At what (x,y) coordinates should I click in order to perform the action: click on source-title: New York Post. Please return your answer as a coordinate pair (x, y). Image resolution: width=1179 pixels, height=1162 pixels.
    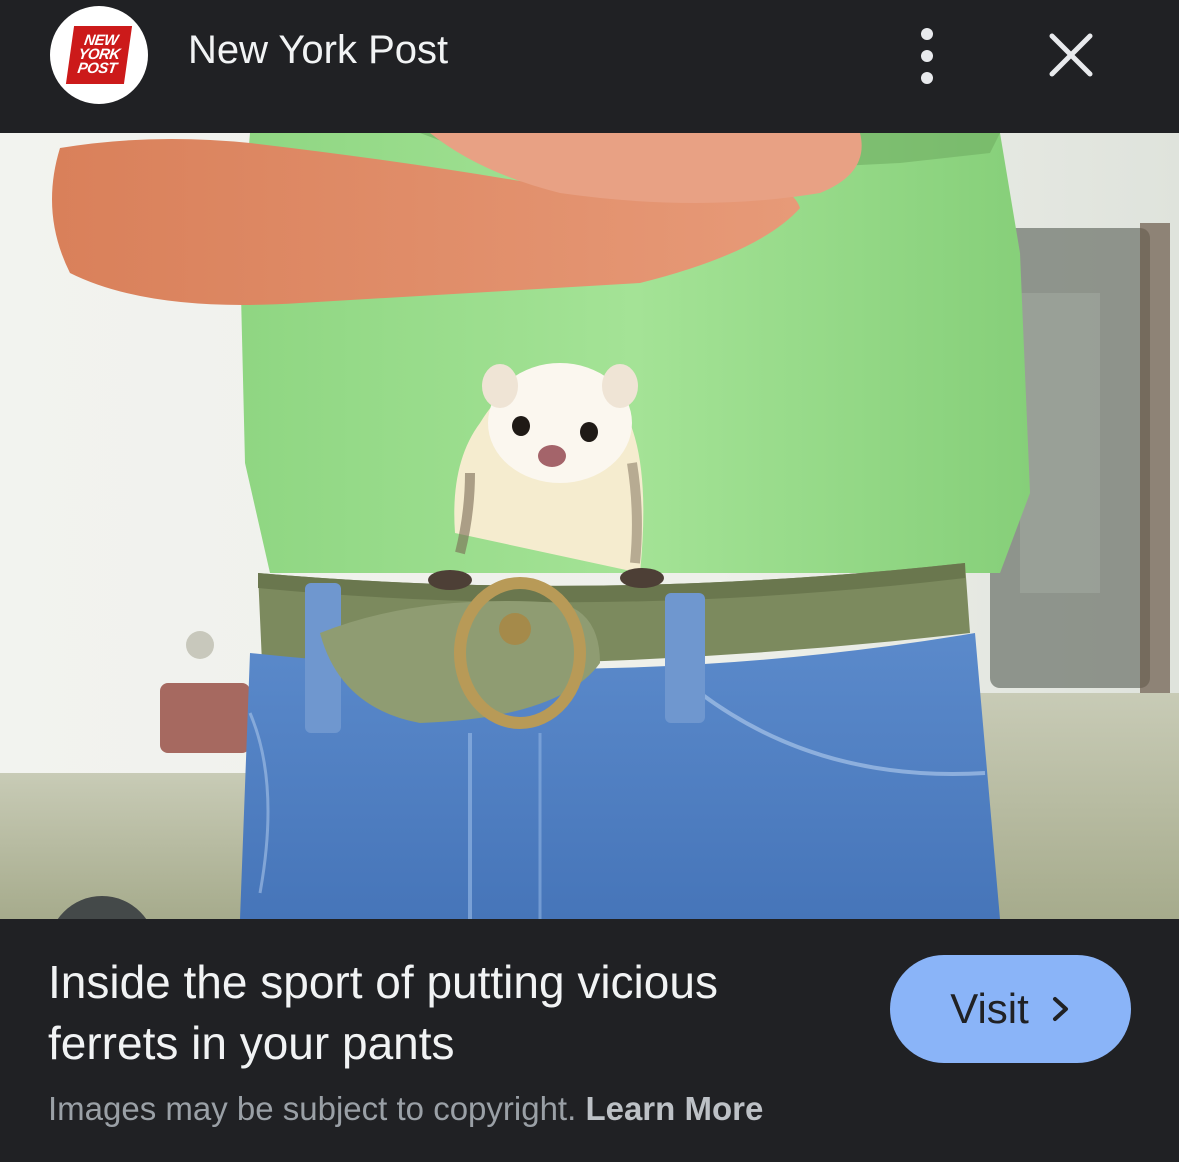
    Looking at the image, I should click on (318, 50).